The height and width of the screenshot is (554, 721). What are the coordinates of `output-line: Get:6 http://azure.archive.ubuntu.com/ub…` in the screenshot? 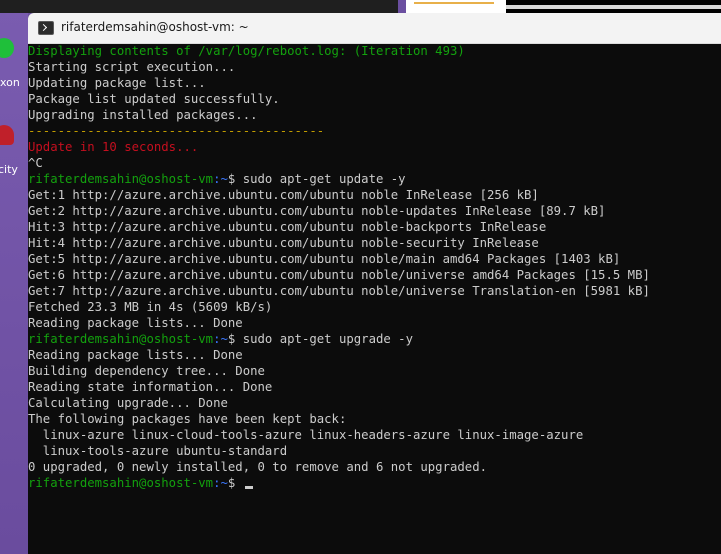 It's located at (339, 275).